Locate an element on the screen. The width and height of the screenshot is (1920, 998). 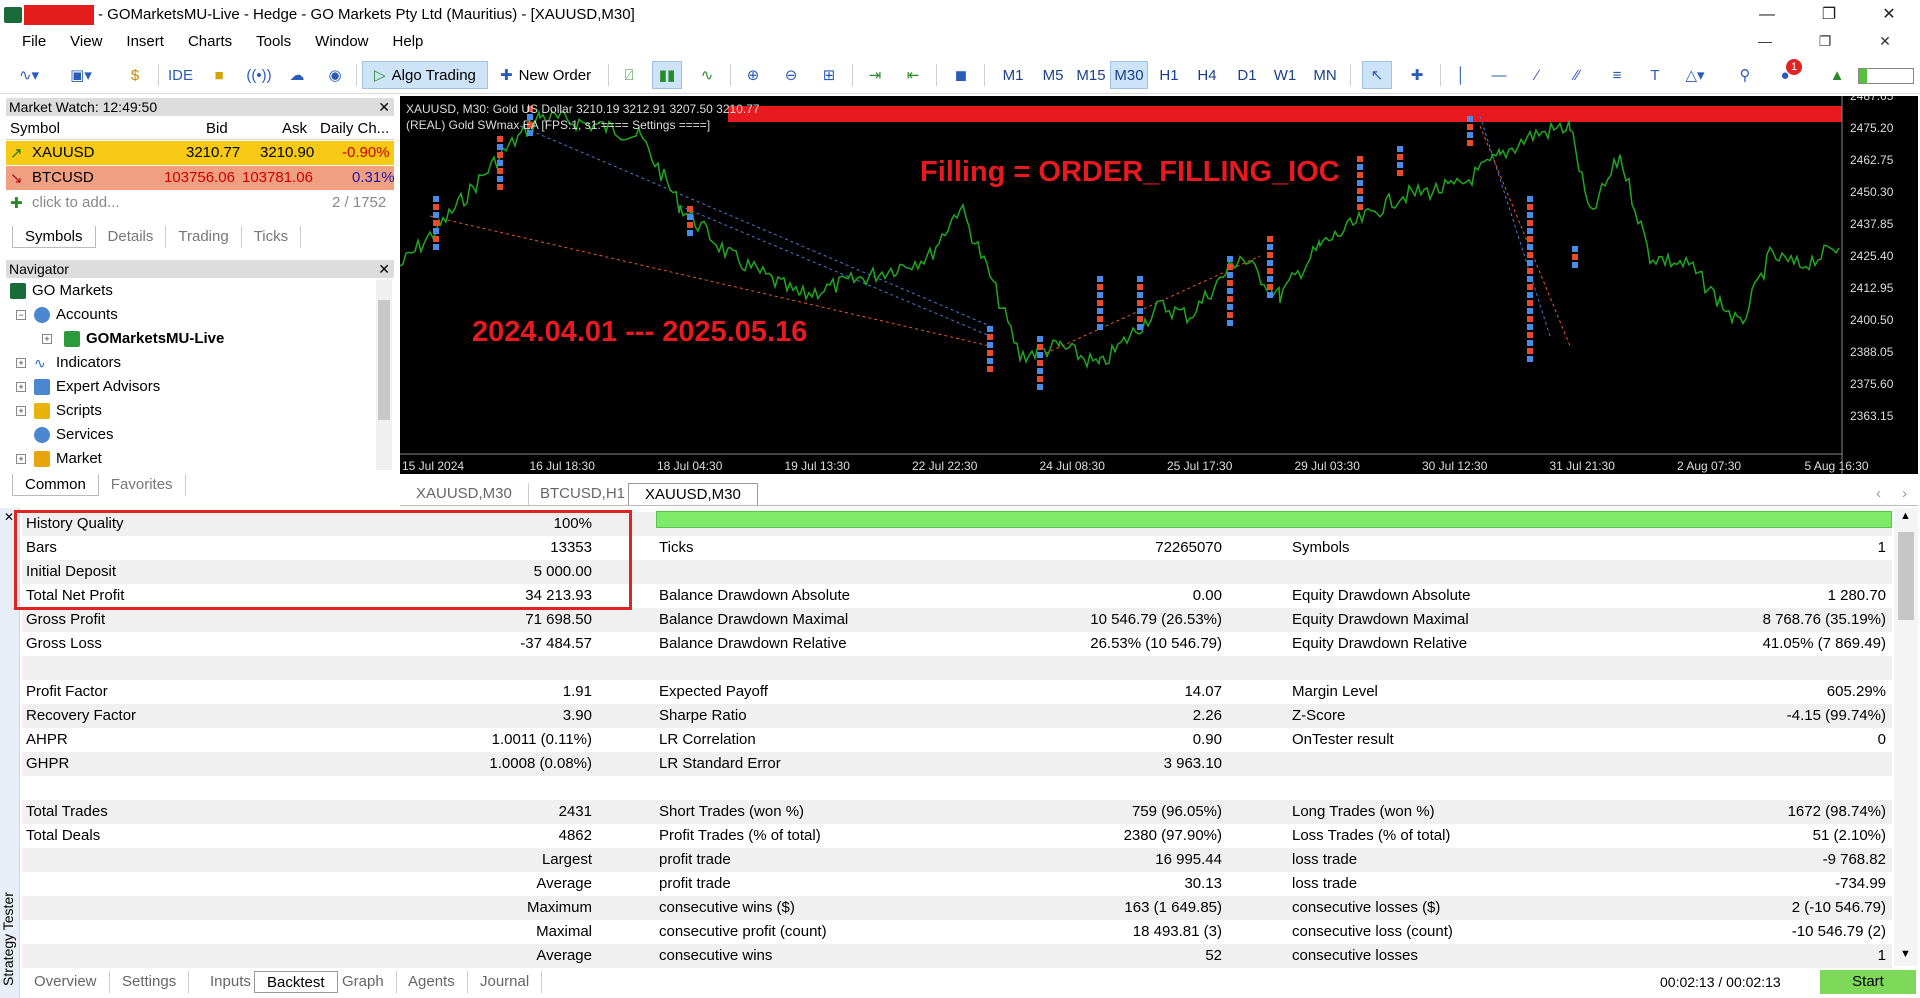
tab-details: Details is located at coordinates (131, 237).